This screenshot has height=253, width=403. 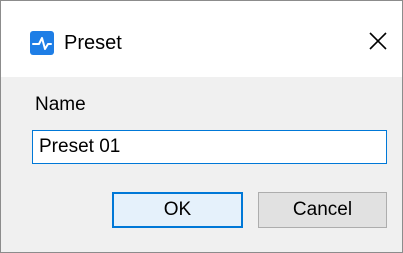 I want to click on name-label: Name, so click(x=60, y=104).